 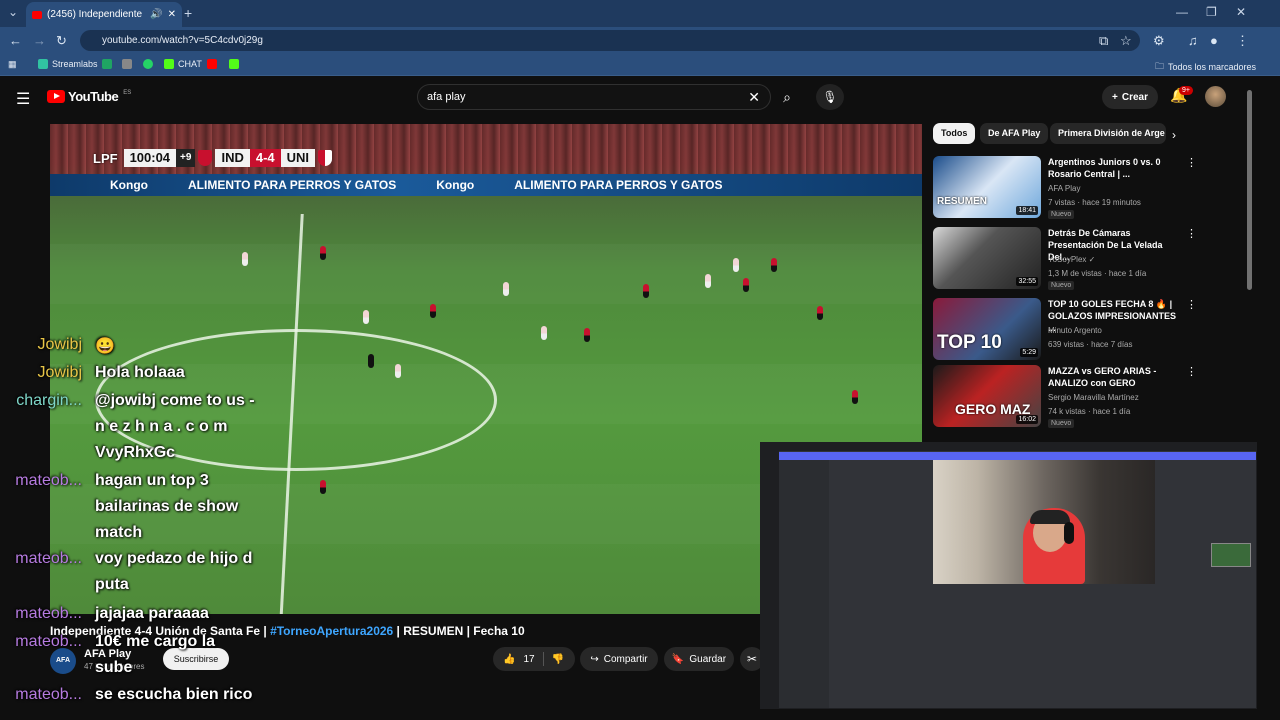 What do you see at coordinates (954, 133) in the screenshot?
I see `chip-todos: Todos` at bounding box center [954, 133].